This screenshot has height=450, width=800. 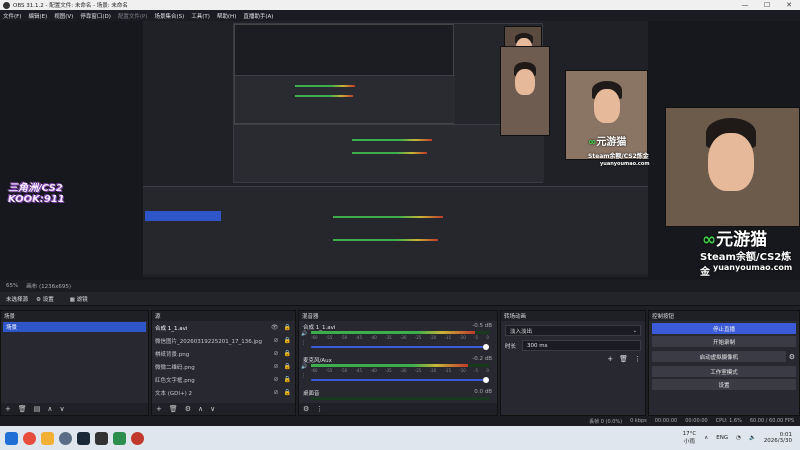 I want to click on menu-stream-assistant: 直播助手(A), so click(x=258, y=16).